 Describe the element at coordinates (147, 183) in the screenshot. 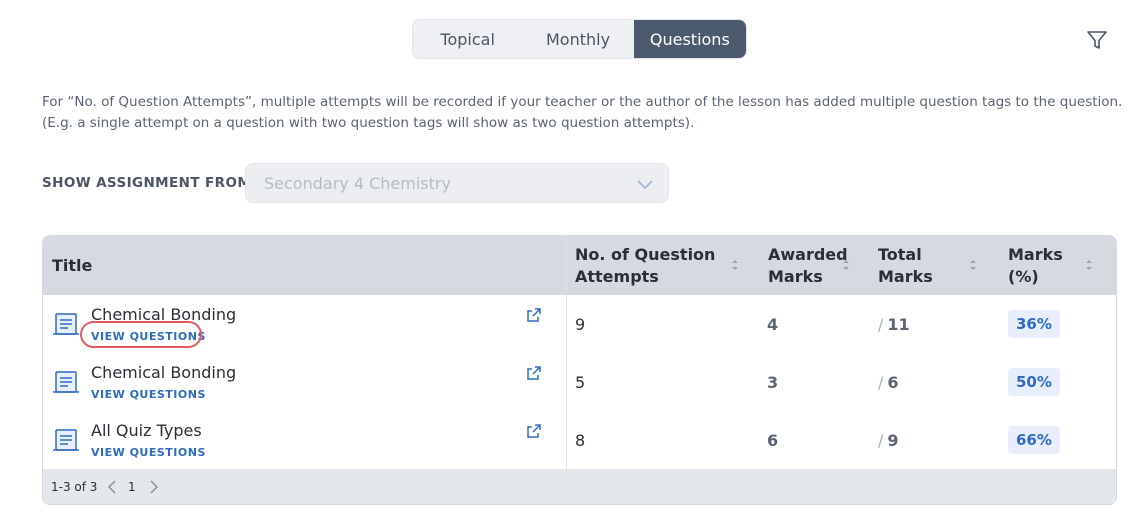

I see `show-assignment-label: SHOW ASSIGNMENT FROM` at that location.